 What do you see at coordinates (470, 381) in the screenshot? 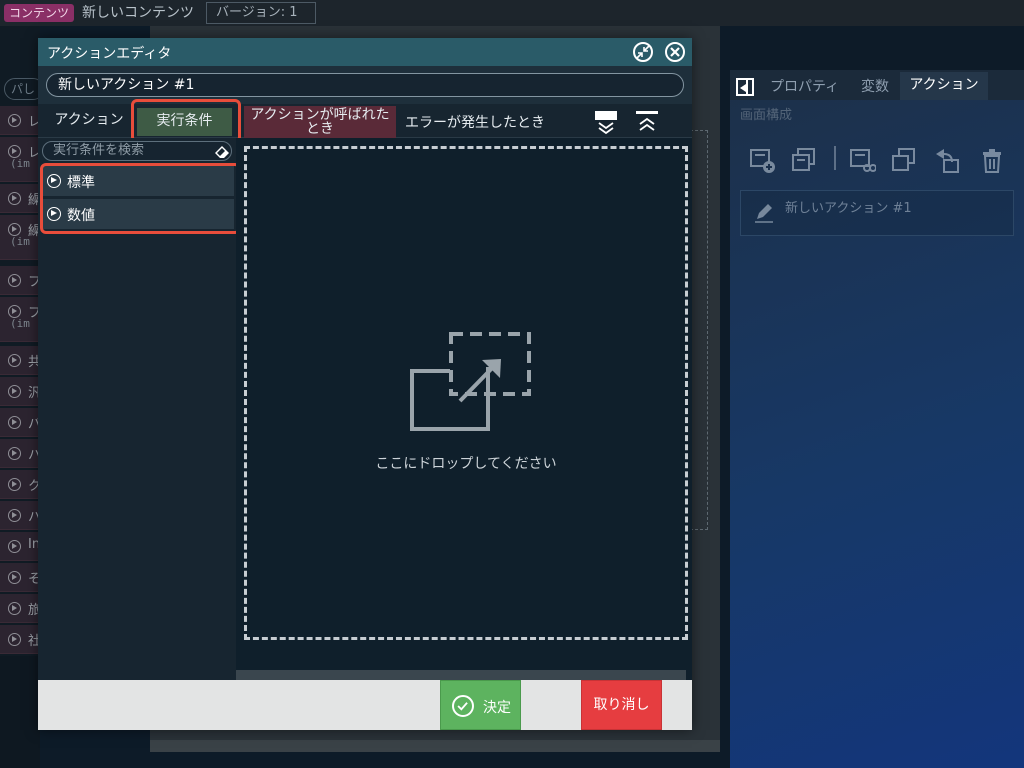
I see `drop-target-icon` at bounding box center [470, 381].